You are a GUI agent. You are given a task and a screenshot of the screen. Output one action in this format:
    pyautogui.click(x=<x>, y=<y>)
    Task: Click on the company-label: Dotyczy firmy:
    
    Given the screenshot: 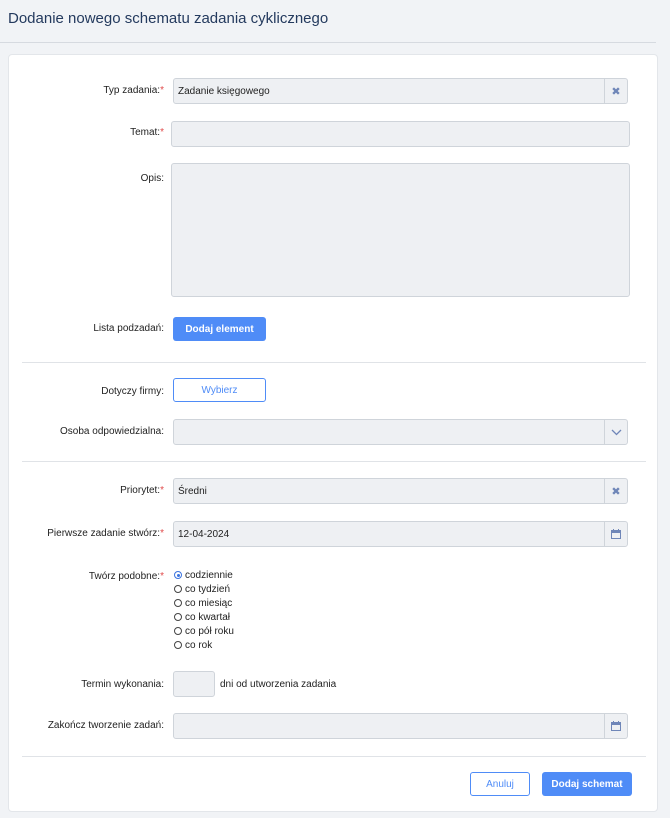 What is the action you would take?
    pyautogui.click(x=132, y=391)
    